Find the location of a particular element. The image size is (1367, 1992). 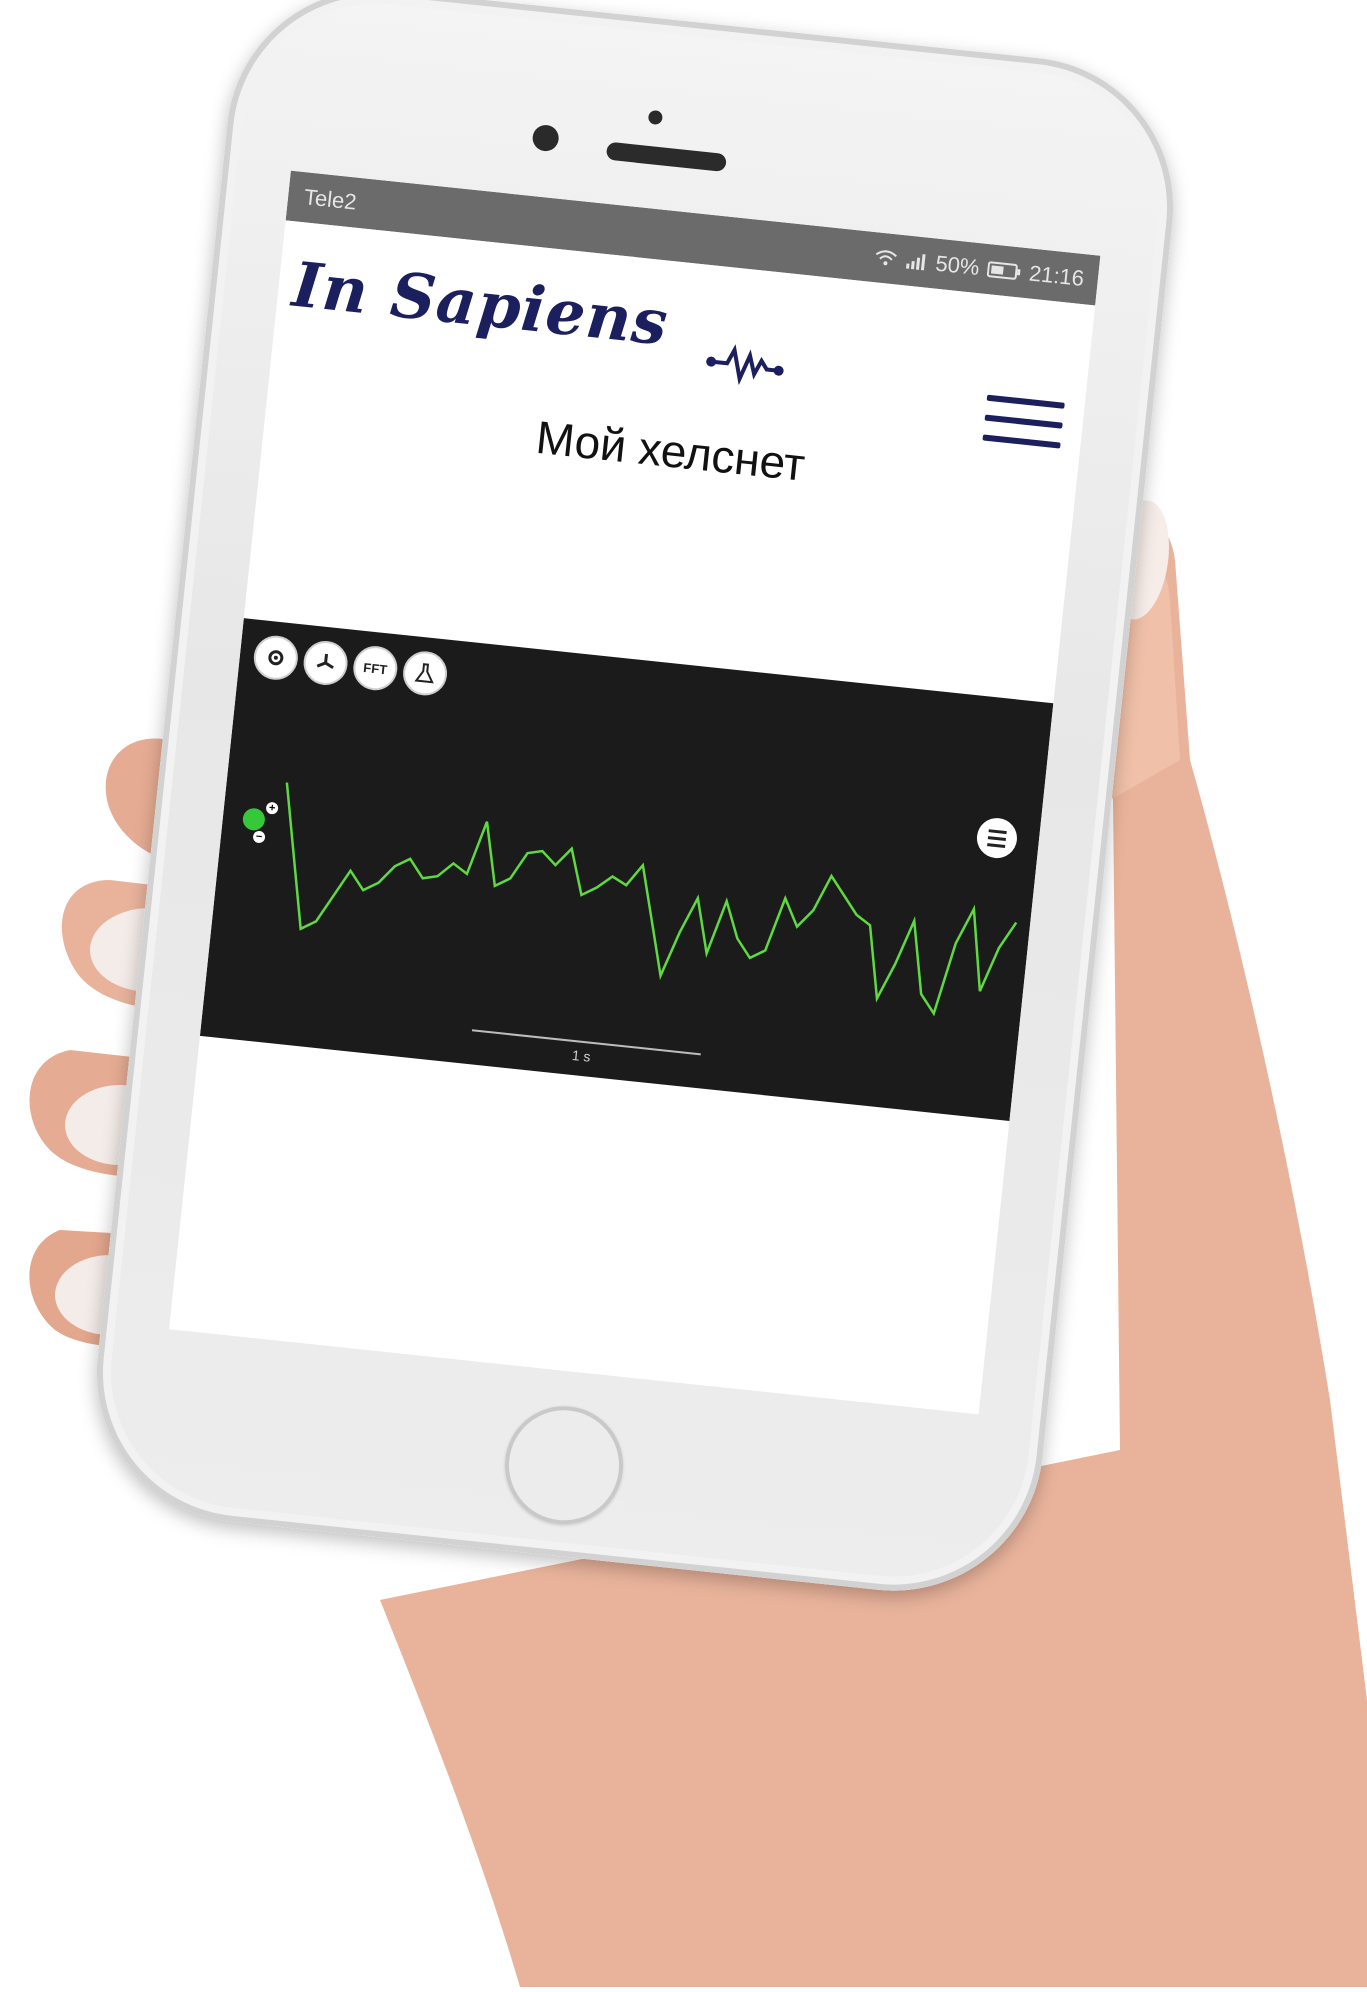

hamburger-menu-button is located at coordinates (1023, 429).